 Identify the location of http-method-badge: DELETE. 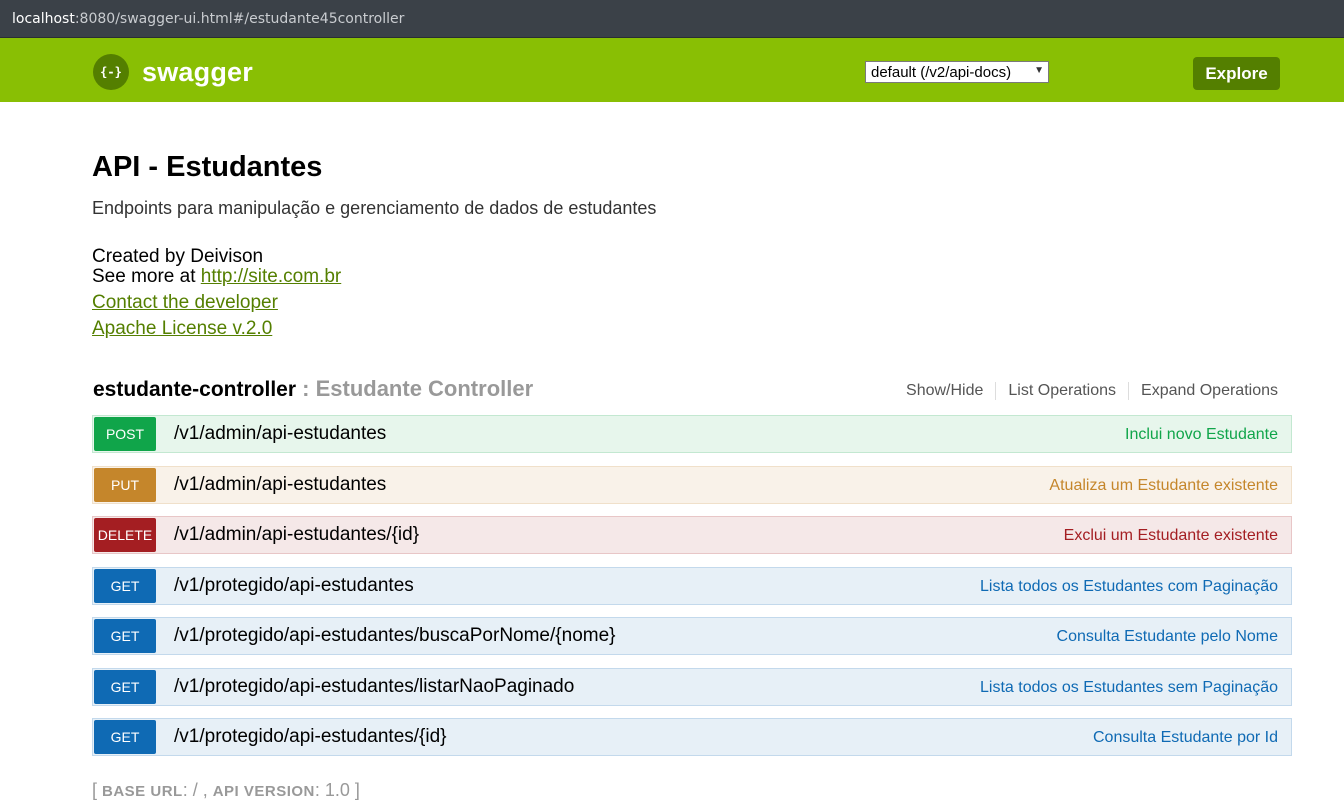
(125, 535).